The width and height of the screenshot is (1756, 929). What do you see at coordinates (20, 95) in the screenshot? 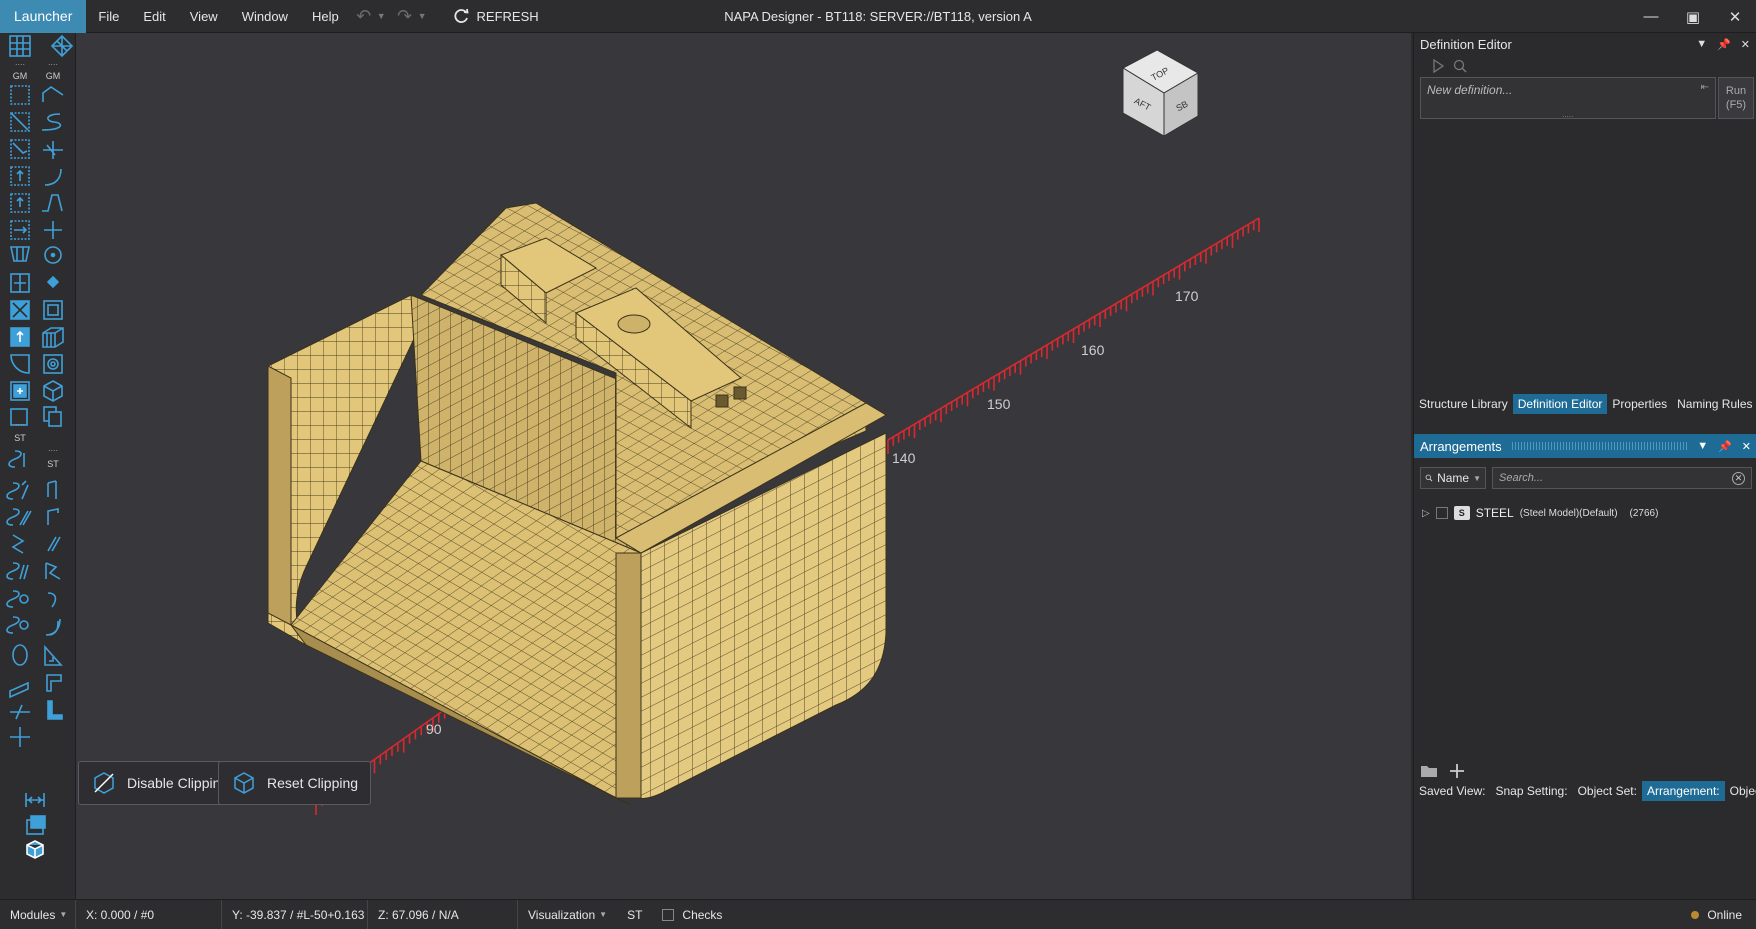
I see `surface-rect-tool-icon` at bounding box center [20, 95].